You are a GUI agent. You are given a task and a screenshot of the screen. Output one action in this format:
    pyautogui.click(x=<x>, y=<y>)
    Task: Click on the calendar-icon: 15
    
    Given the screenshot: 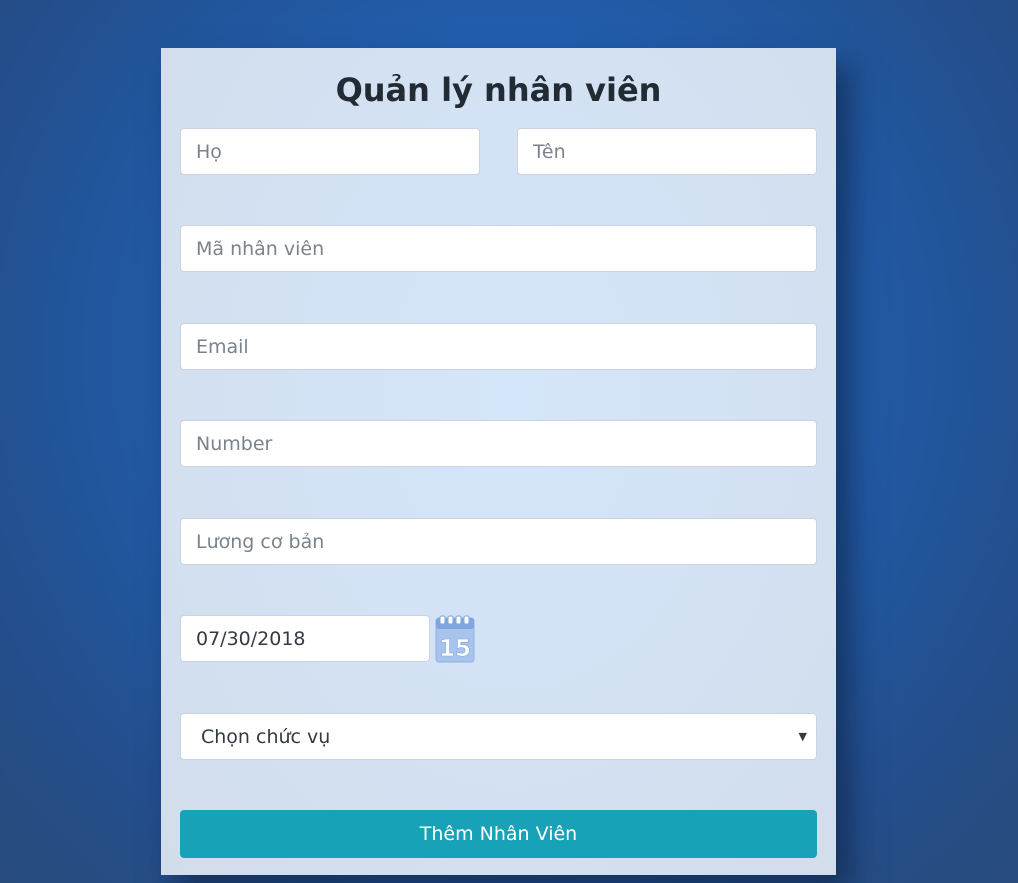 What is the action you would take?
    pyautogui.click(x=455, y=639)
    